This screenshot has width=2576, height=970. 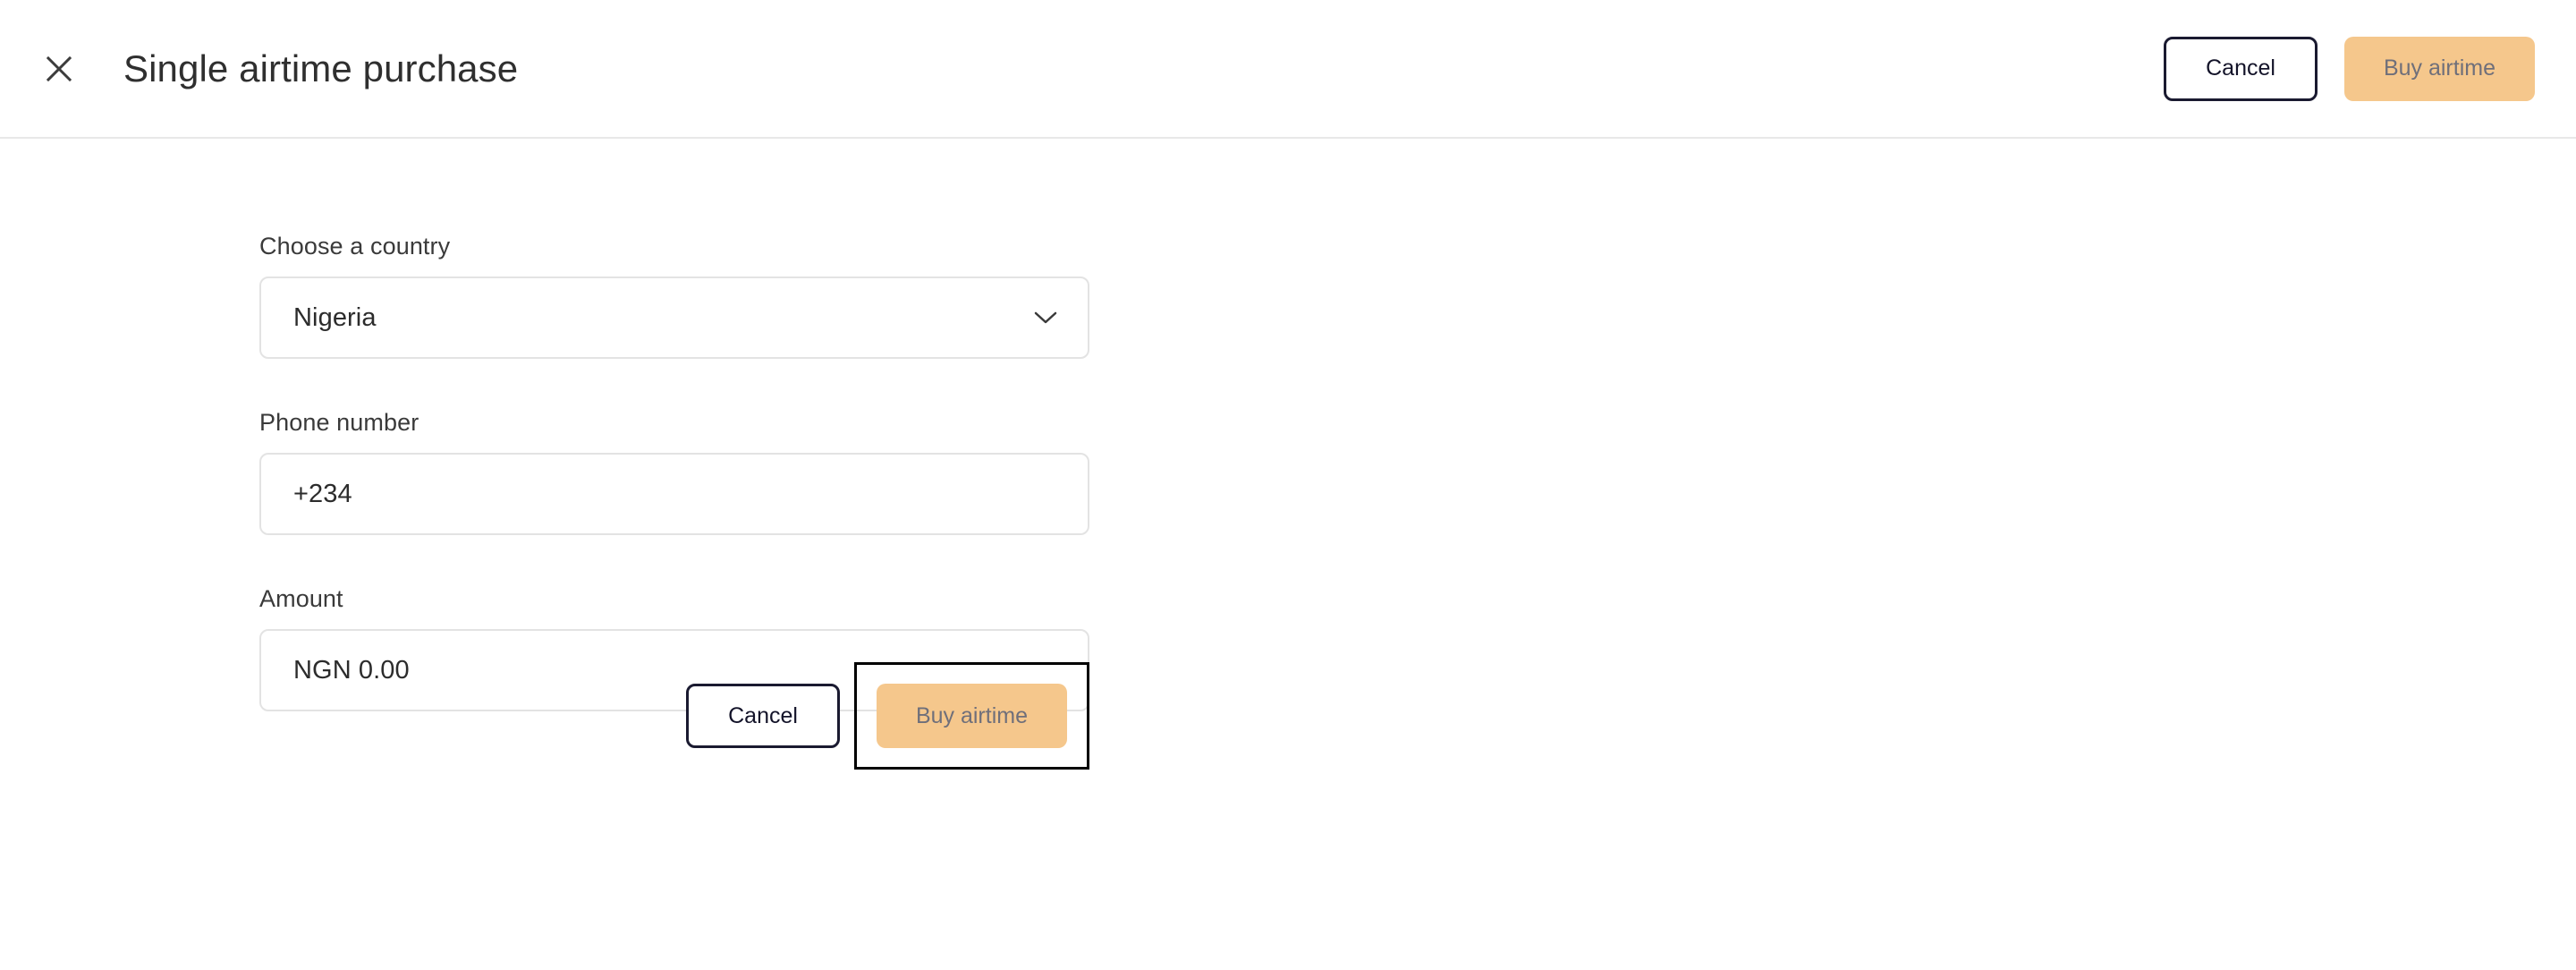 I want to click on header-actions: Cancel Buy airtime, so click(x=2349, y=68).